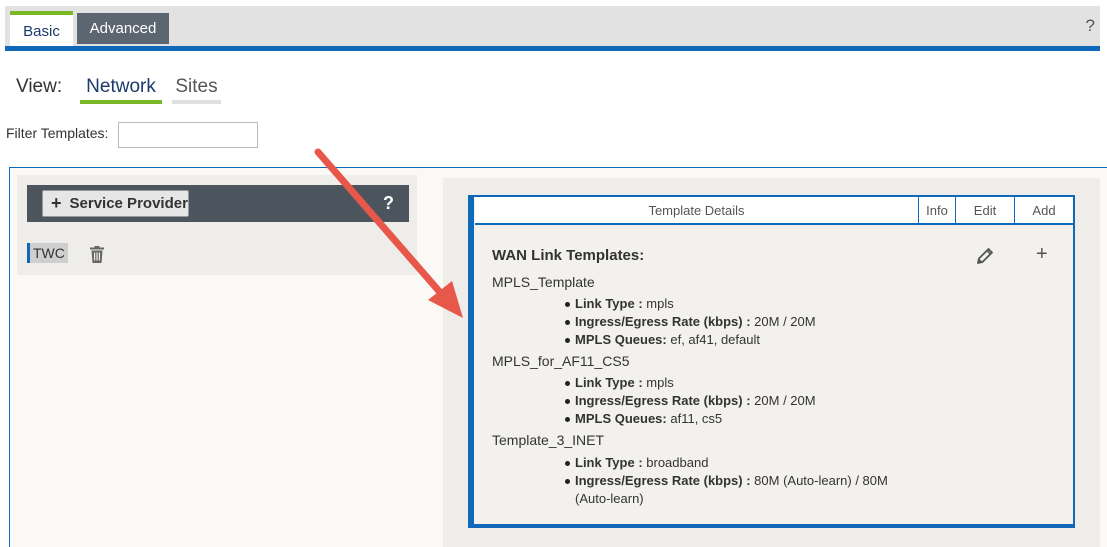  I want to click on view-tab-sites: Sites, so click(196, 90).